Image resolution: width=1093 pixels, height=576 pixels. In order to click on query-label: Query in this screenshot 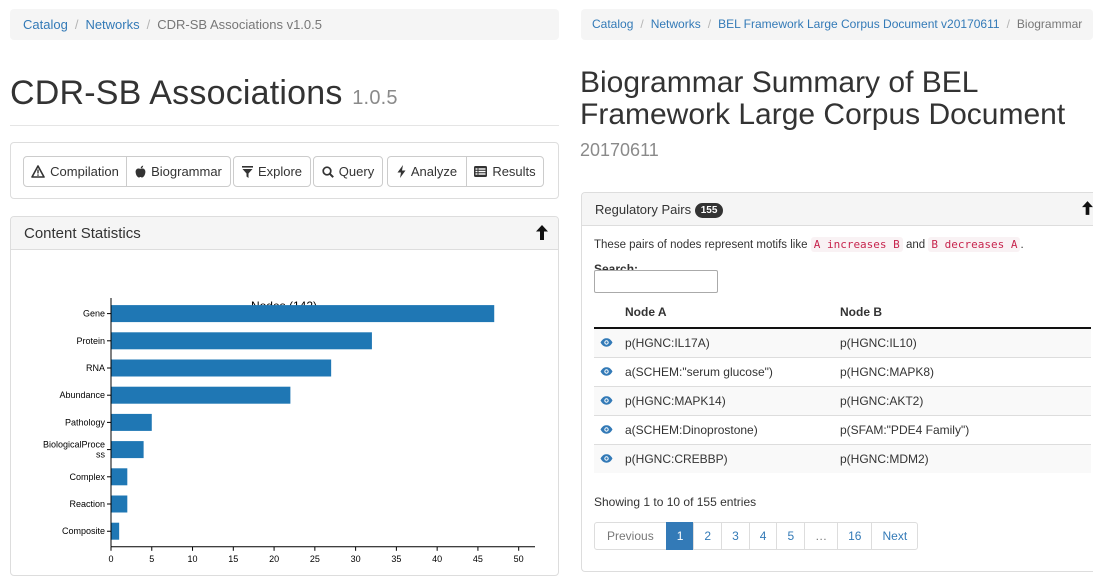, I will do `click(356, 171)`.